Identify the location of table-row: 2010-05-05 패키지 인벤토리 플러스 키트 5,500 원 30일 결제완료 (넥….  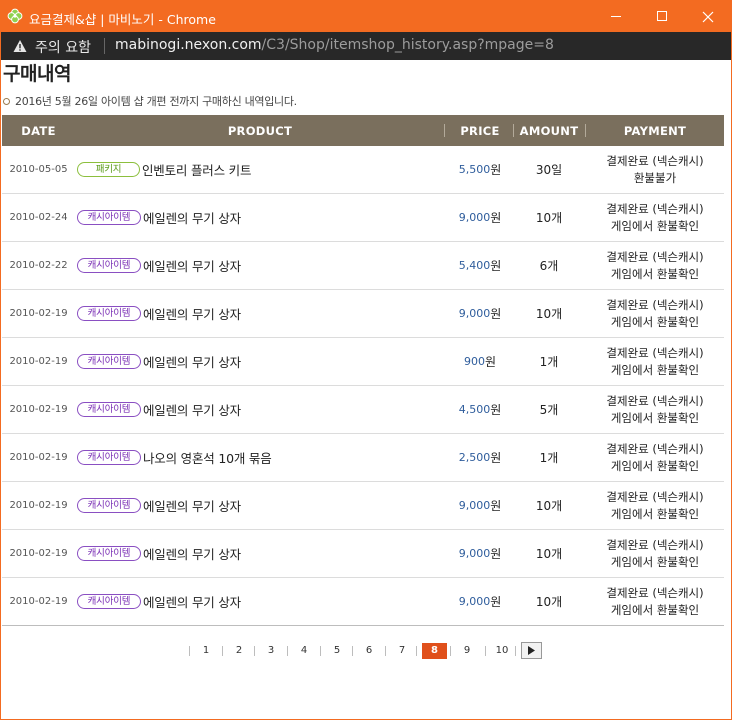
(363, 170).